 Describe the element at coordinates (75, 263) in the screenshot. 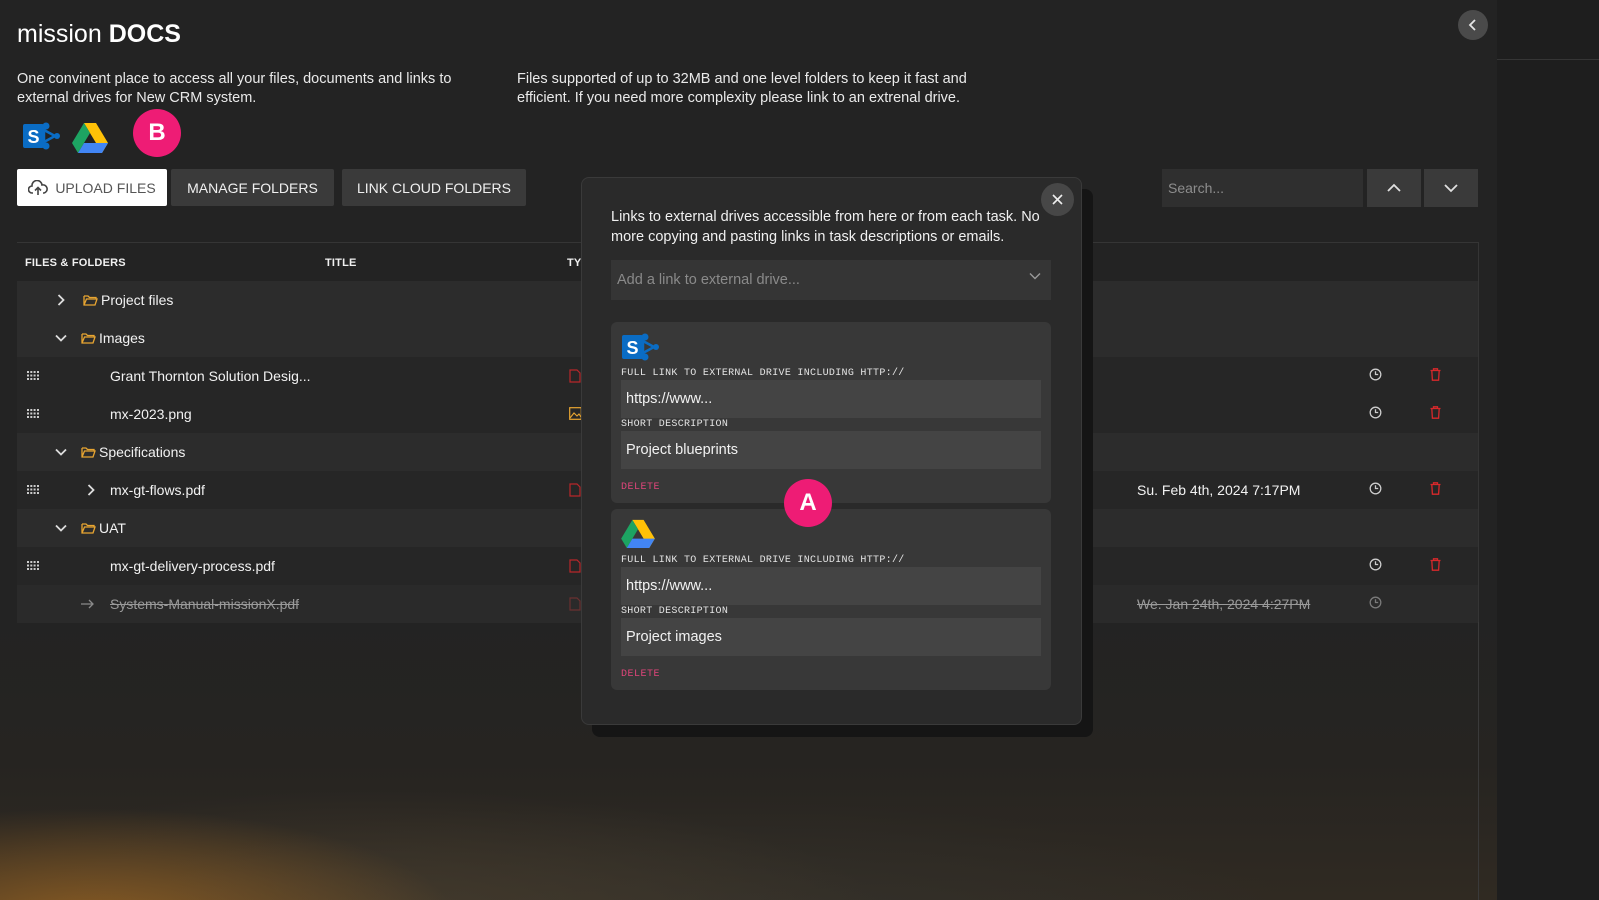

I see `header-files-folders: FILES & FOLDERS` at that location.